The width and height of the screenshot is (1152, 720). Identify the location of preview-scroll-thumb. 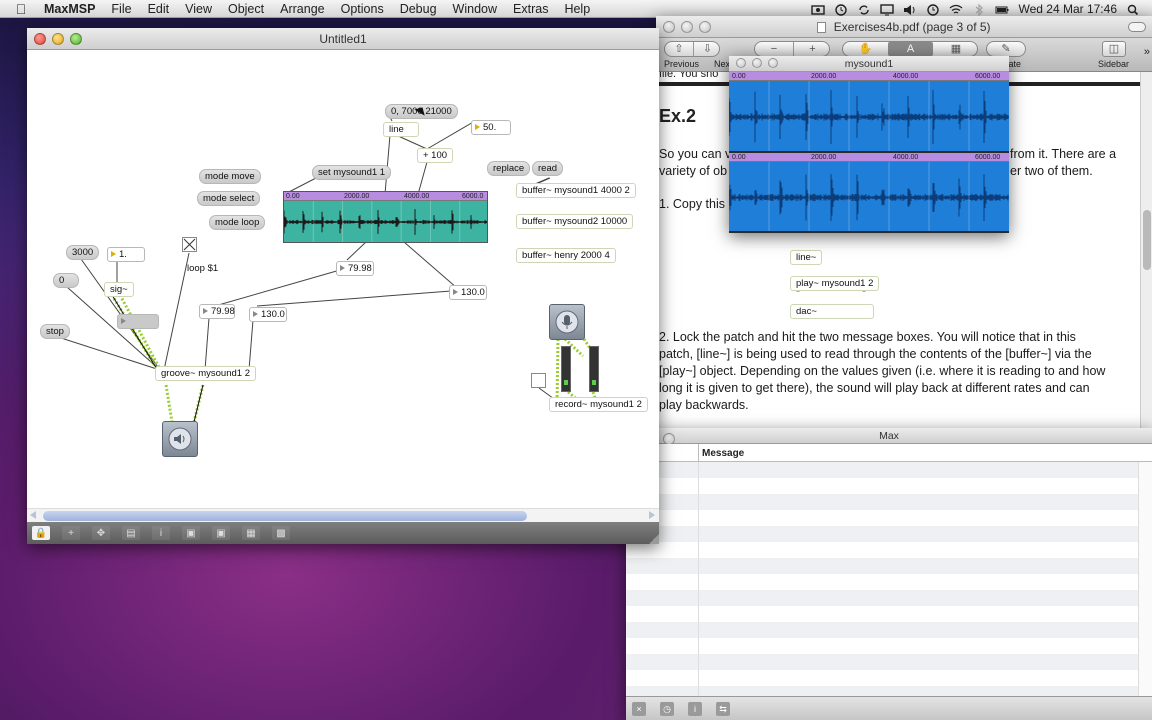
(1147, 240).